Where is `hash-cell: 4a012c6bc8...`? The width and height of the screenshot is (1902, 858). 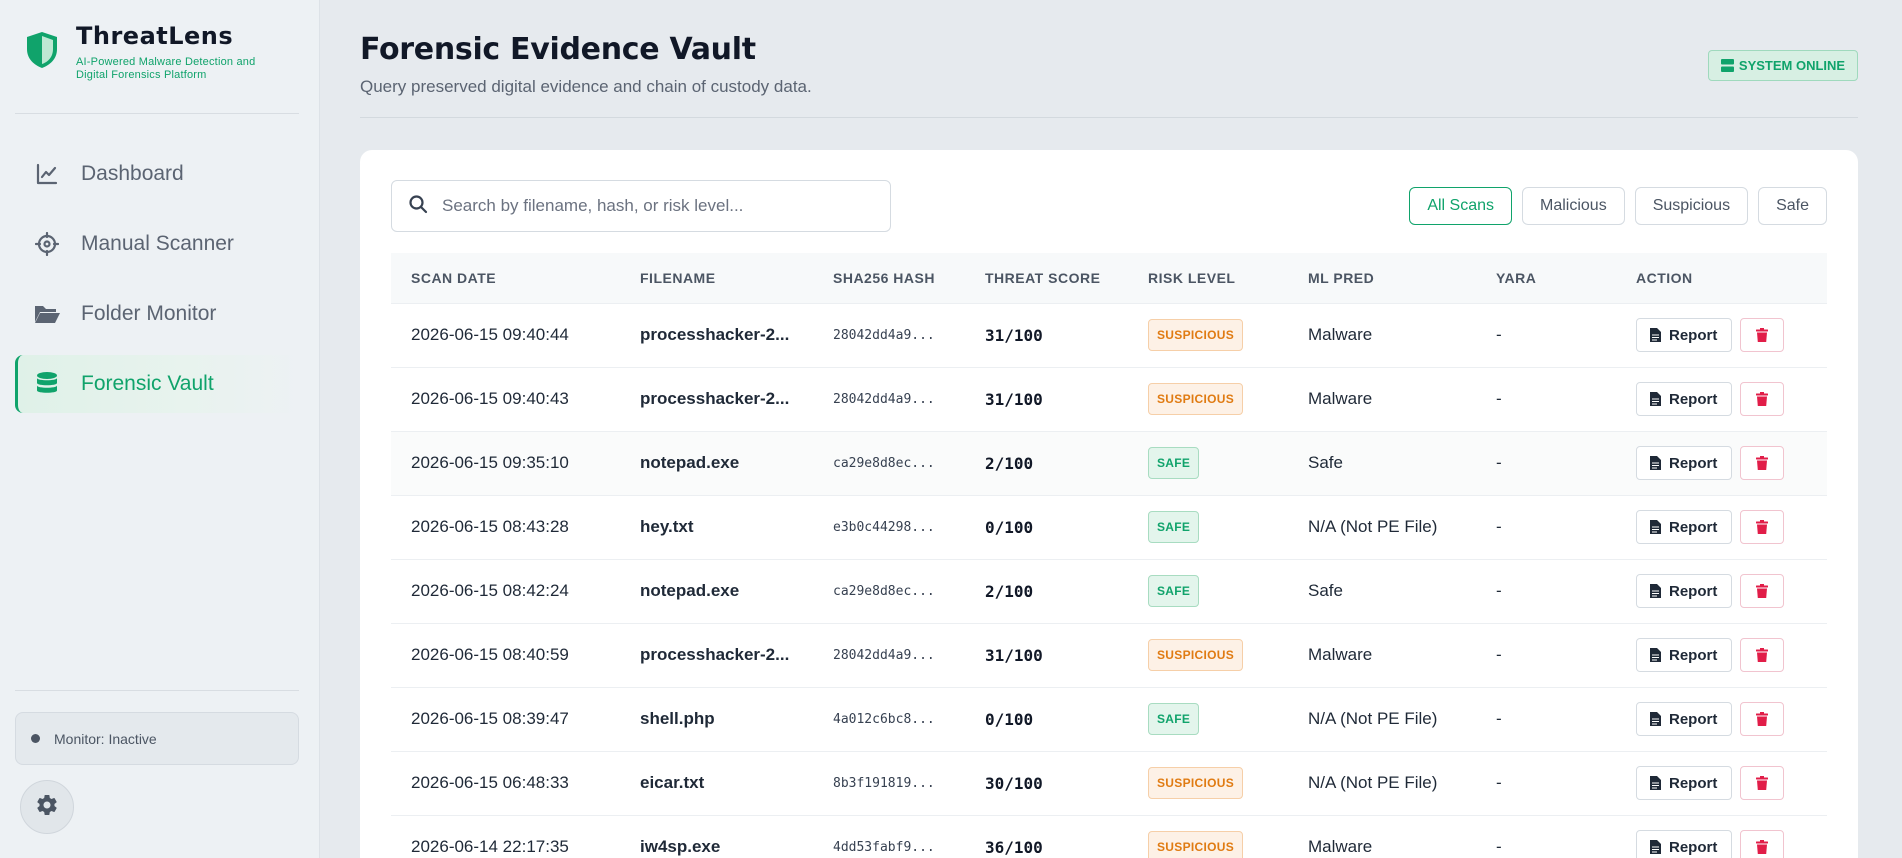 hash-cell: 4a012c6bc8... is located at coordinates (884, 719).